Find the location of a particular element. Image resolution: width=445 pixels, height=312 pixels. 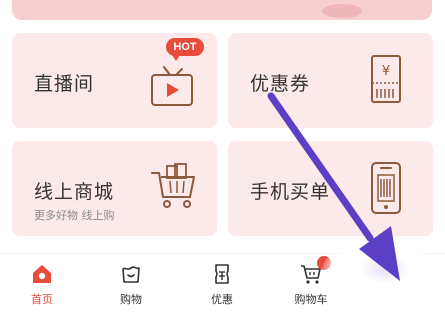

coupon-ticket-icon: ¥ is located at coordinates (386, 79).